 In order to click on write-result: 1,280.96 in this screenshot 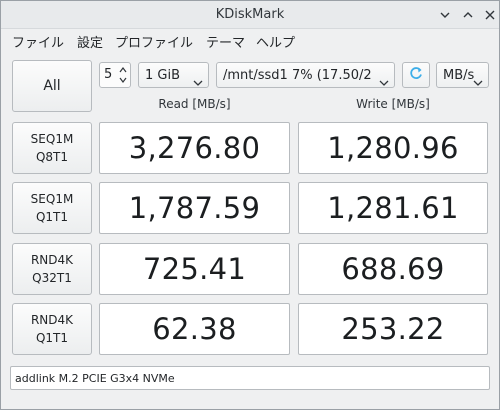, I will do `click(393, 148)`.